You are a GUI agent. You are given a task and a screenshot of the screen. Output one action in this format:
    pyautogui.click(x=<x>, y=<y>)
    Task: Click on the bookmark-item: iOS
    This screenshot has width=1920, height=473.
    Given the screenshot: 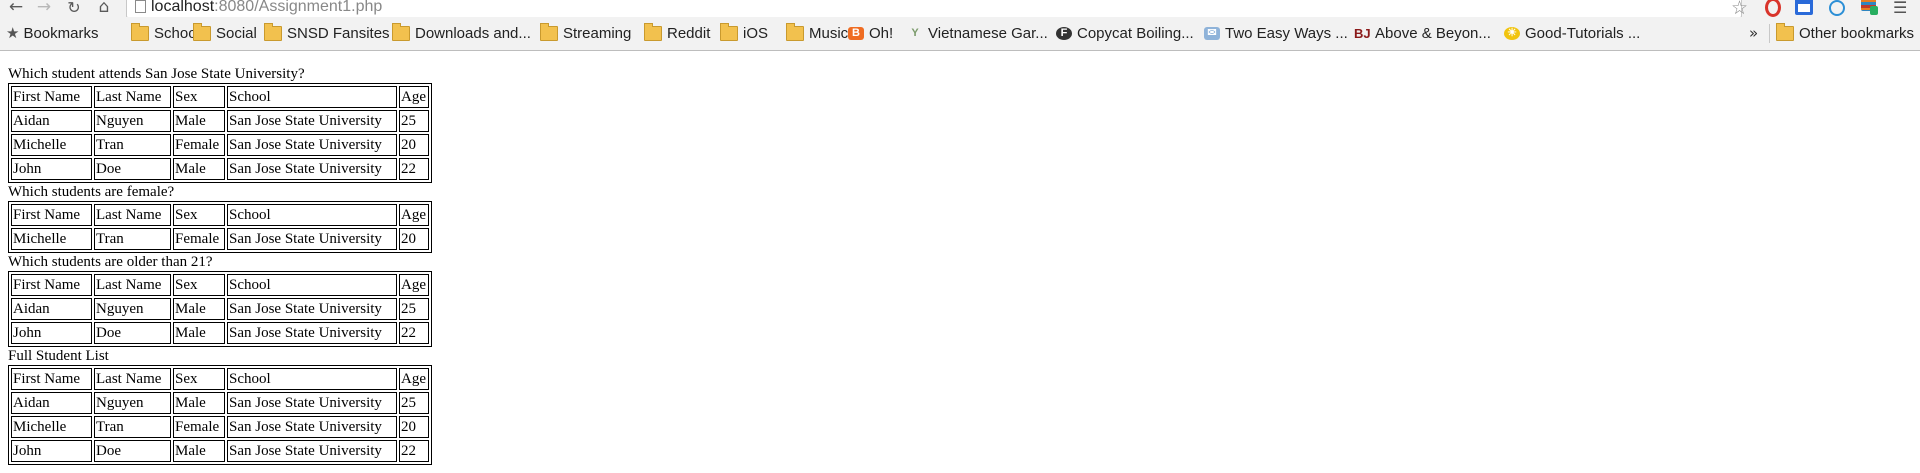 What is the action you would take?
    pyautogui.click(x=744, y=33)
    